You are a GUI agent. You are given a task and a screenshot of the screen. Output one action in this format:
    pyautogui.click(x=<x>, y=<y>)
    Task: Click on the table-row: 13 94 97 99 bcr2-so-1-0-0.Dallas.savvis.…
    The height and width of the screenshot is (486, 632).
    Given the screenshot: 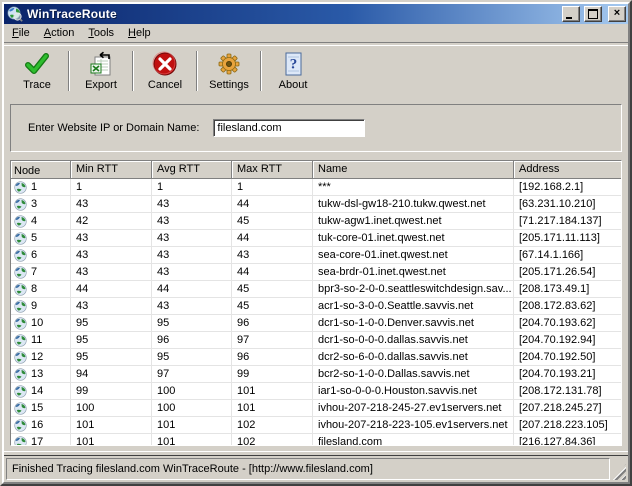 What is the action you would take?
    pyautogui.click(x=316, y=374)
    